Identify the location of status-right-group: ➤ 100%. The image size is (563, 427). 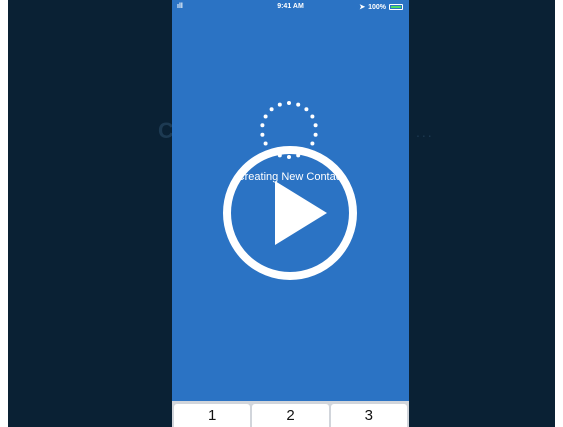
(381, 7).